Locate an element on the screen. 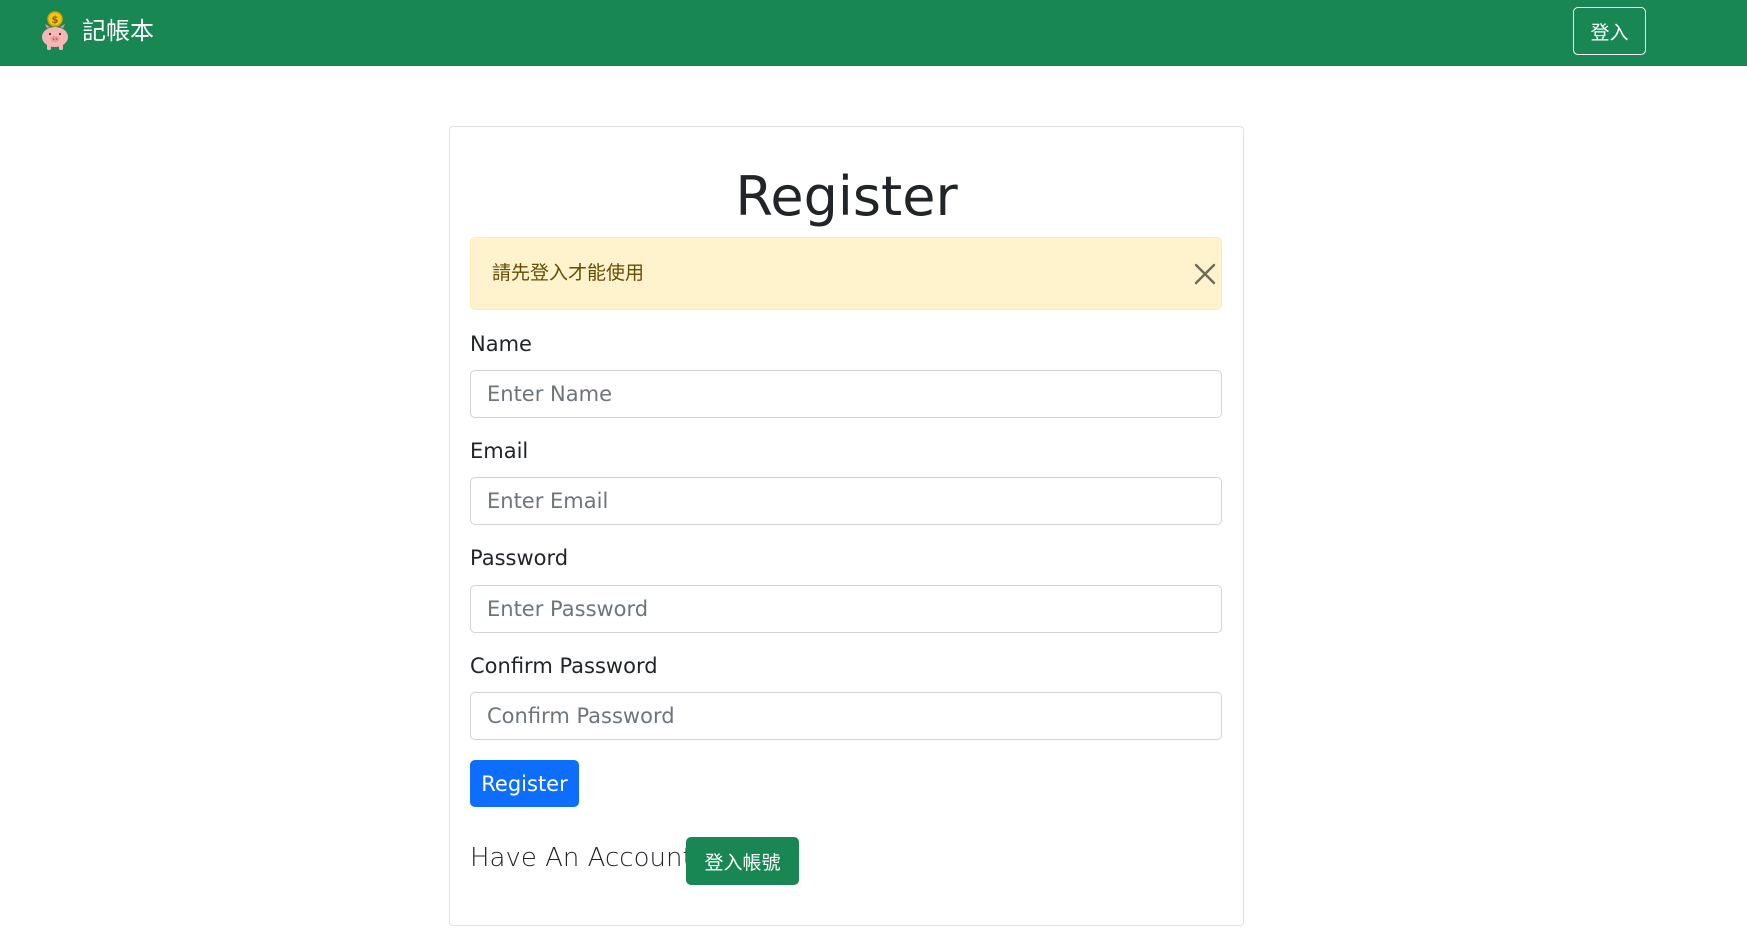  email-label: Email is located at coordinates (499, 451).